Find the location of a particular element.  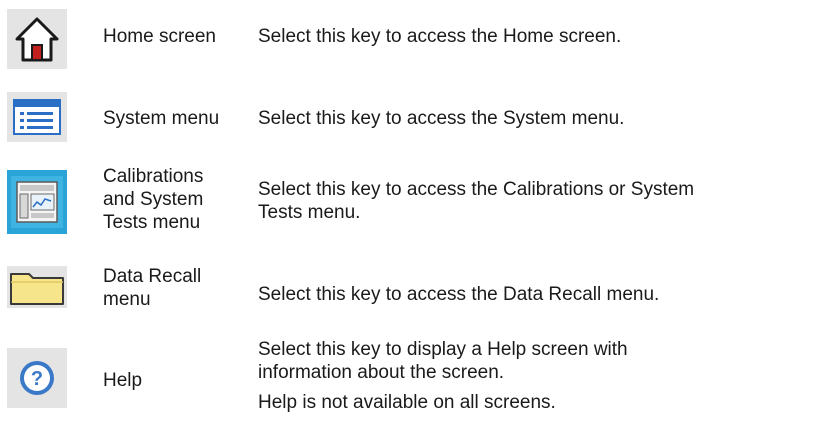

row-name-calibrations-line: and System is located at coordinates (153, 199).